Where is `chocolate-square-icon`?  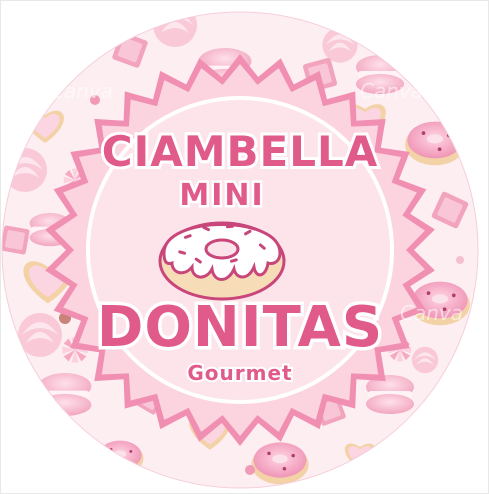 chocolate-square-icon is located at coordinates (16, 240).